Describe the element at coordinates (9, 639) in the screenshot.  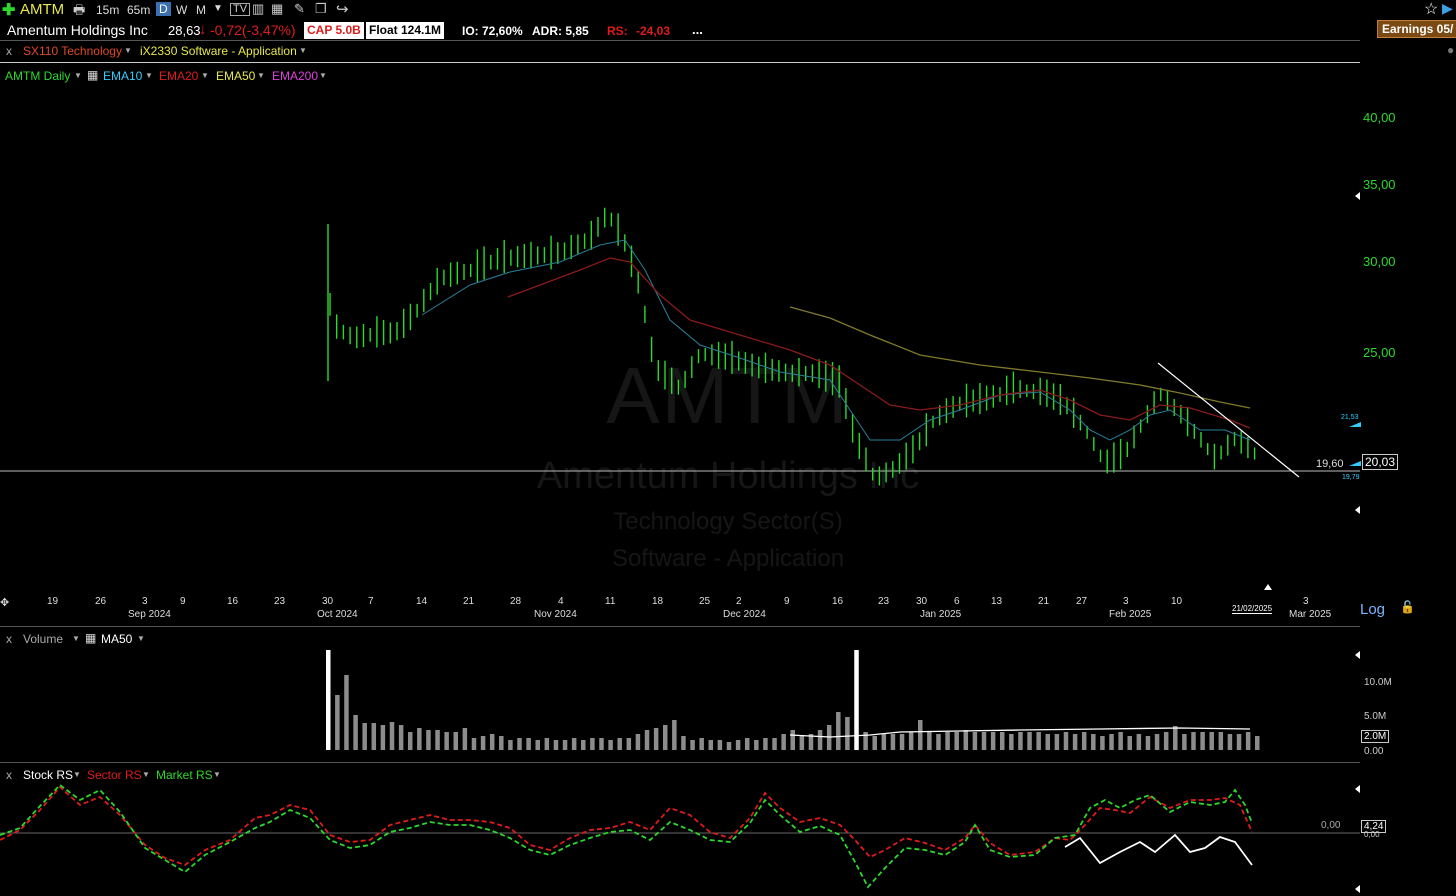
I see `close-volume-button: x` at that location.